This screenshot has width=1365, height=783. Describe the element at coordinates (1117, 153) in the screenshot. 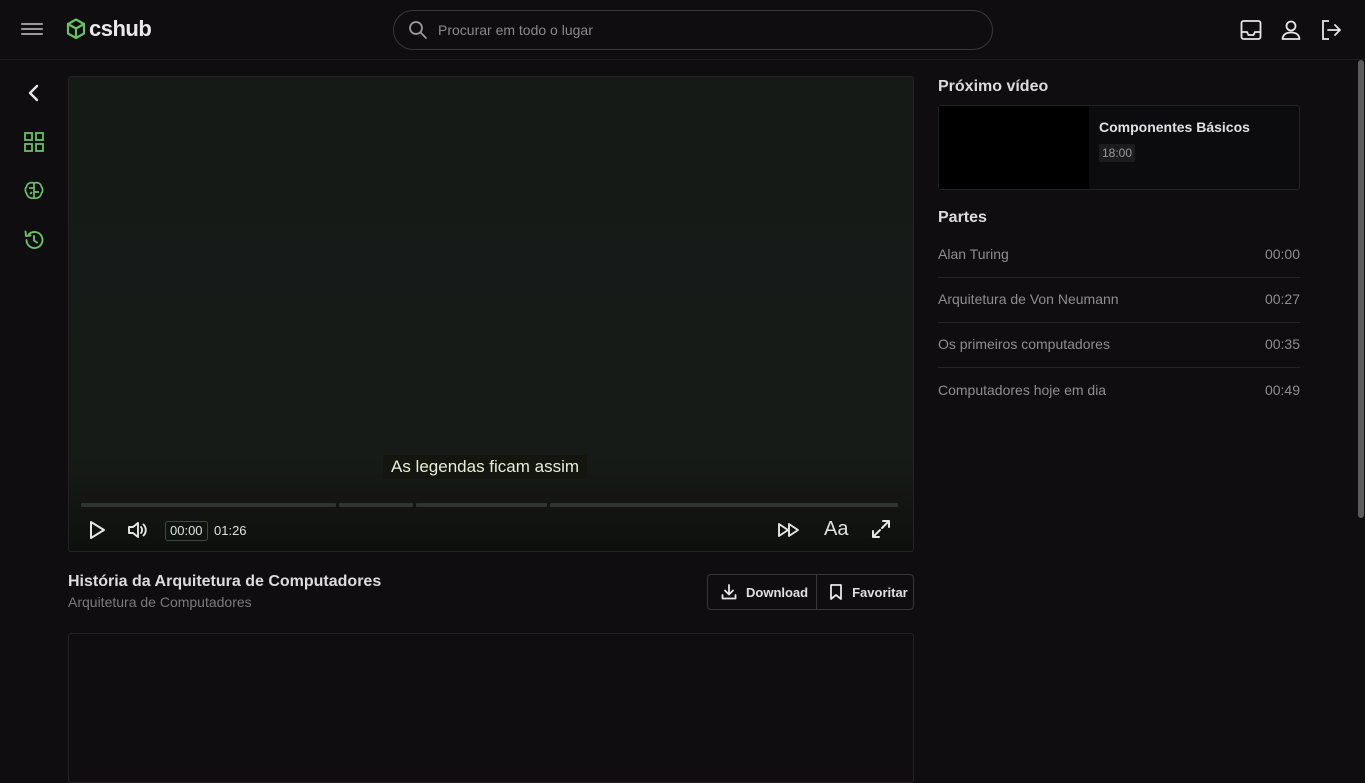

I see `next-video-duration: 18:00` at that location.